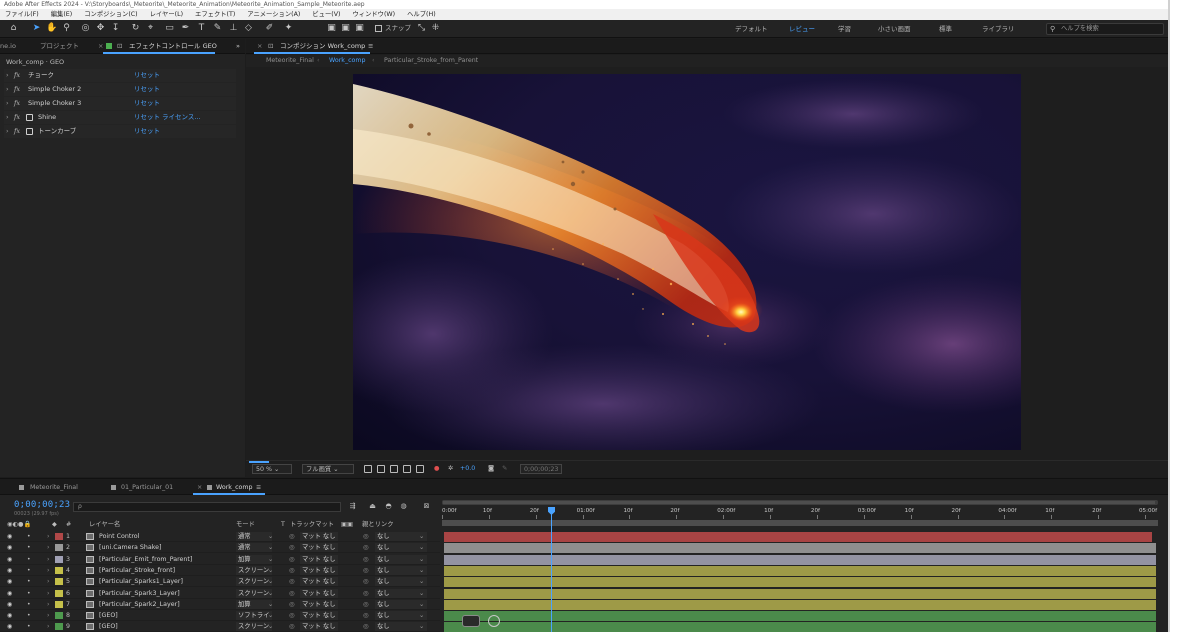 The width and height of the screenshot is (1200, 632). I want to click on orbit-camera-icon: ◎, so click(85, 28).